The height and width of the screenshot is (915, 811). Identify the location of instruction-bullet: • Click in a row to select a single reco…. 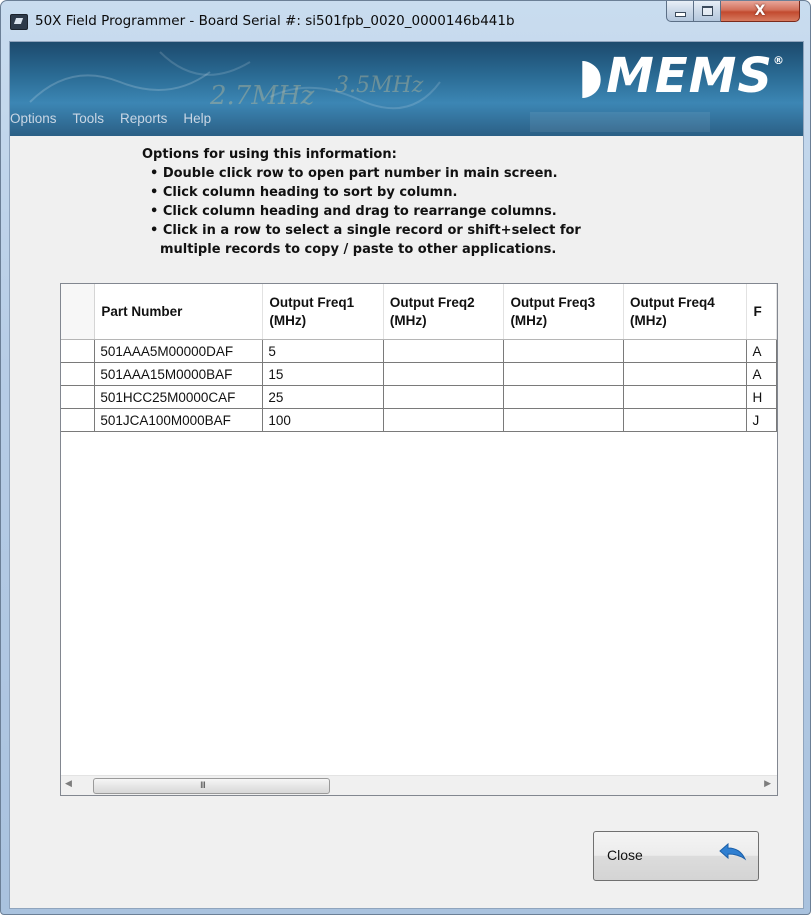
(365, 230).